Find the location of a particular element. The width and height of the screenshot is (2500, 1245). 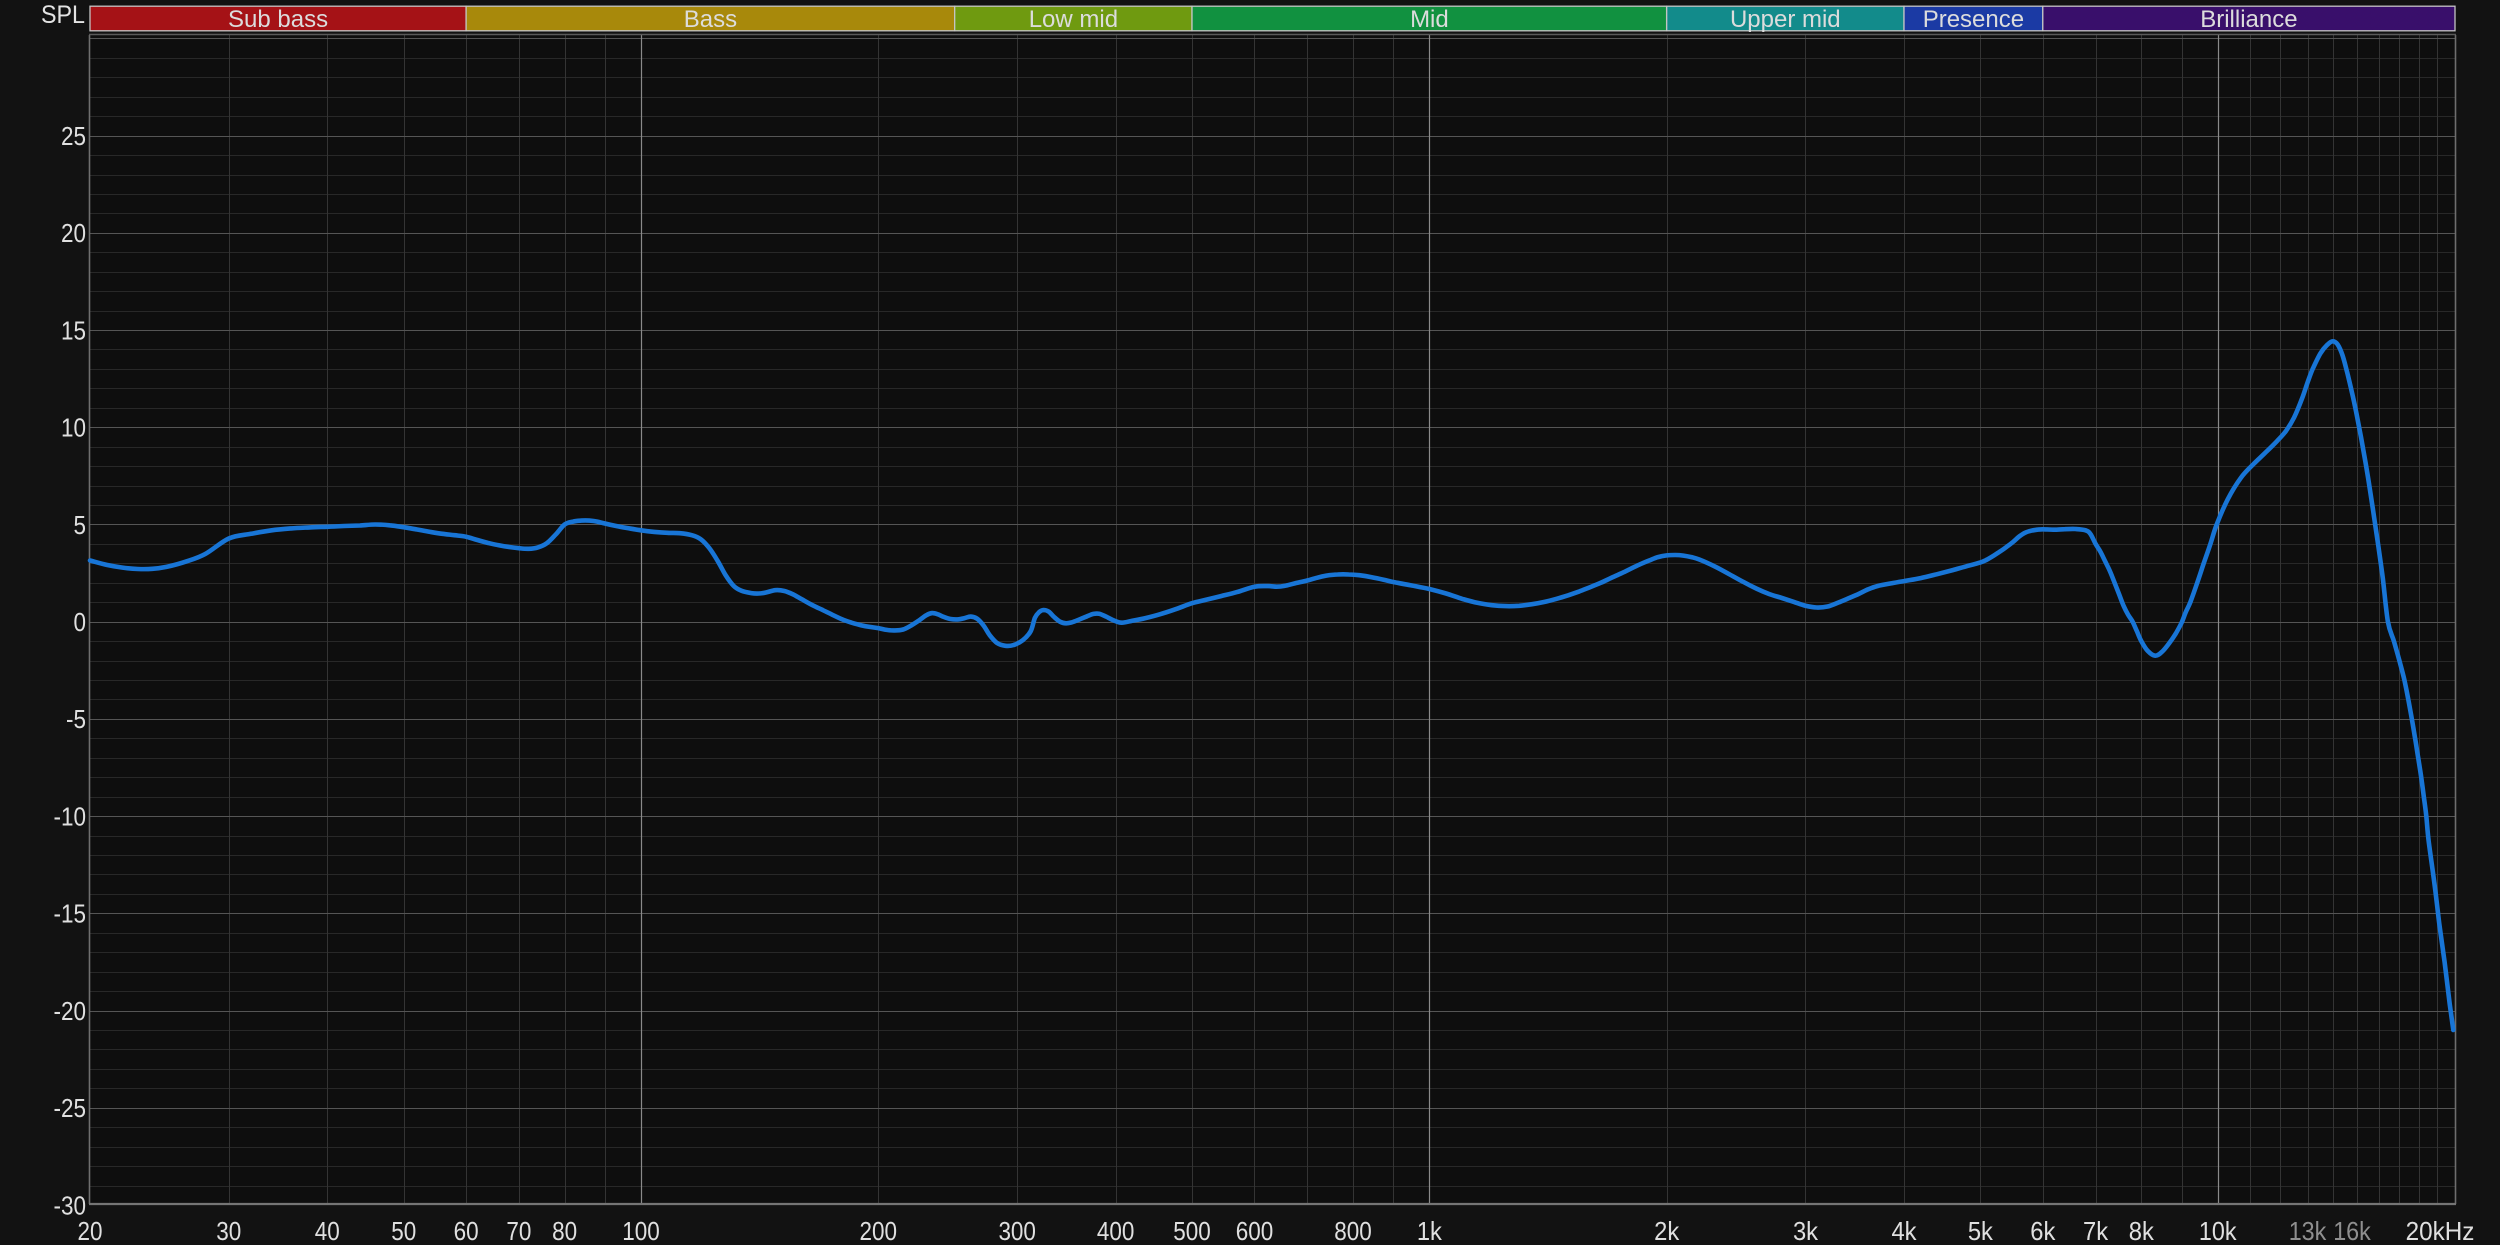

svg-text: 30 is located at coordinates (228, 1230).